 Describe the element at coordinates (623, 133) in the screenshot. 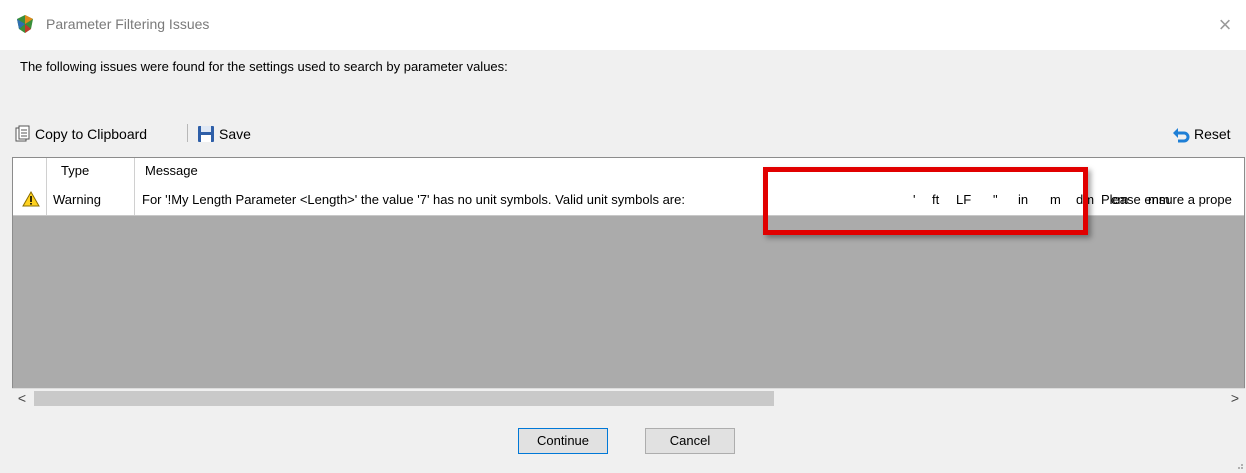

I see `toolbar: Copy to Clipboard Save Reset` at that location.